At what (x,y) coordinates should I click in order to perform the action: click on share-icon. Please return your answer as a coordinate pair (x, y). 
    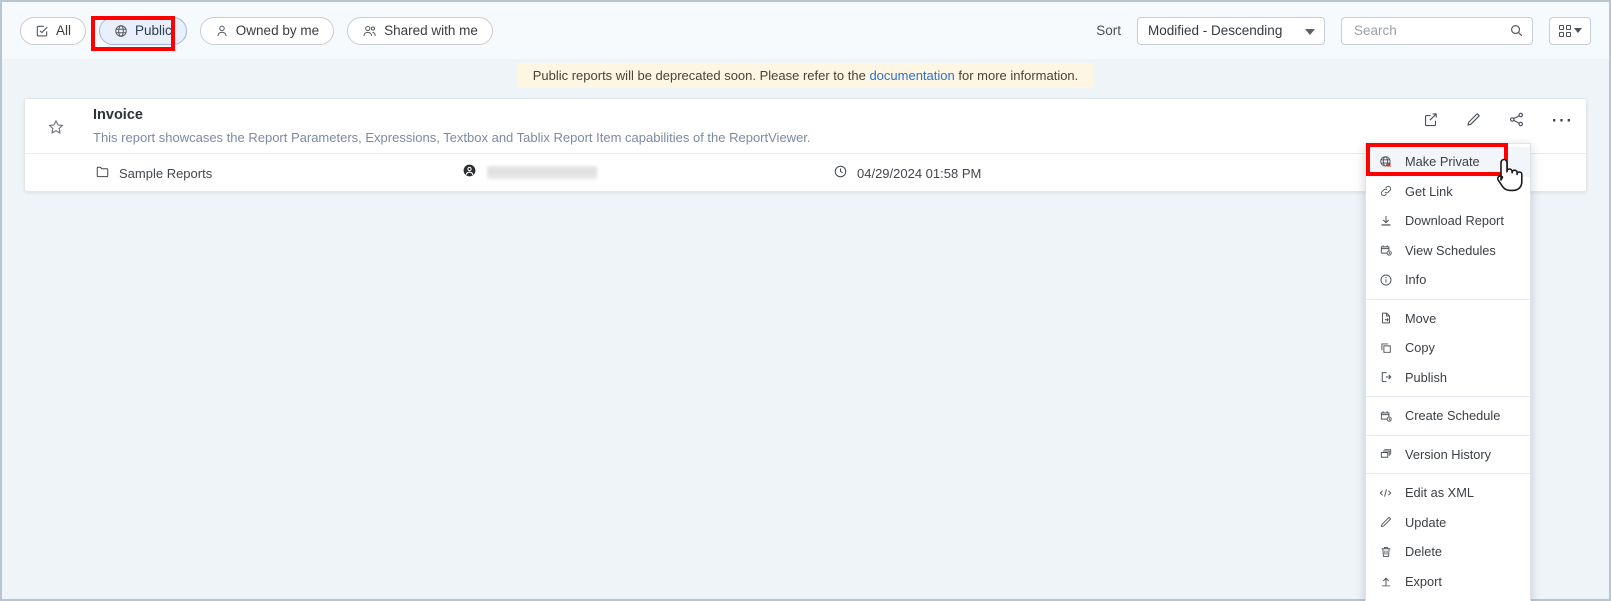
    Looking at the image, I should click on (1516, 119).